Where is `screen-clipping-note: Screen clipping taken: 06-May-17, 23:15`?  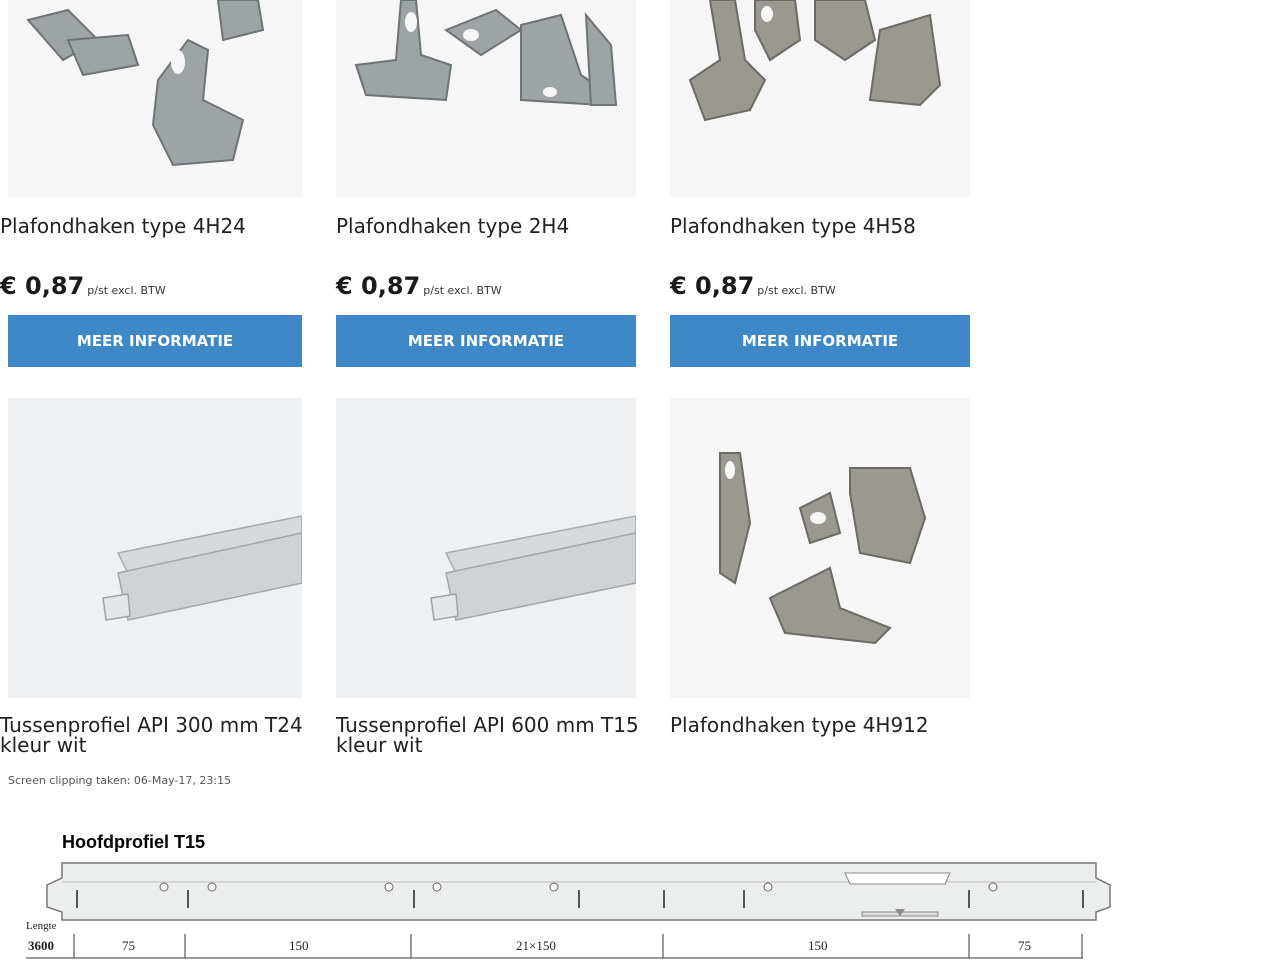 screen-clipping-note: Screen clipping taken: 06-May-17, 23:15 is located at coordinates (120, 780).